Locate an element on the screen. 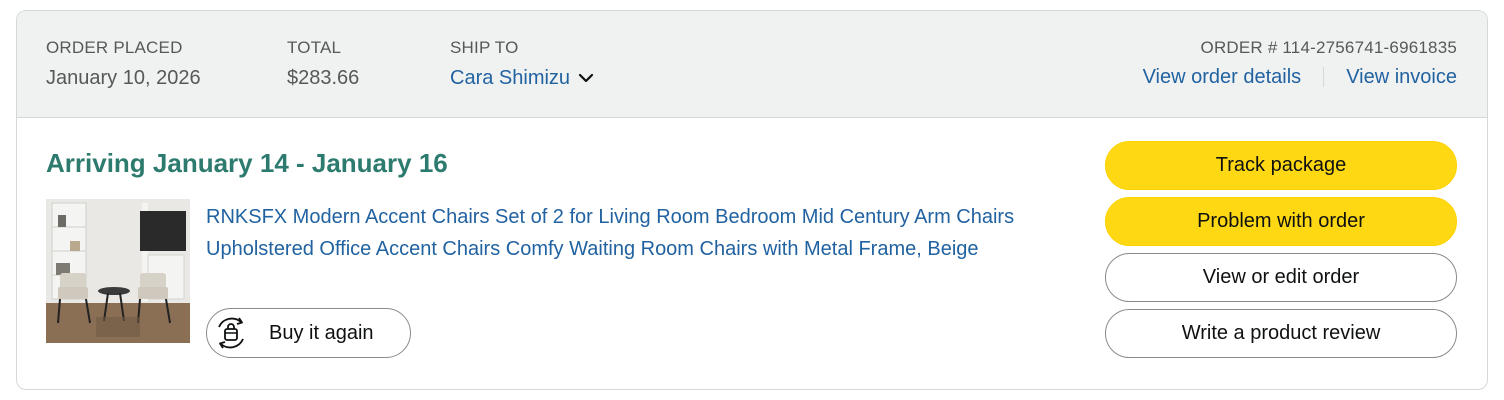  reorder-bag-icon is located at coordinates (231, 333).